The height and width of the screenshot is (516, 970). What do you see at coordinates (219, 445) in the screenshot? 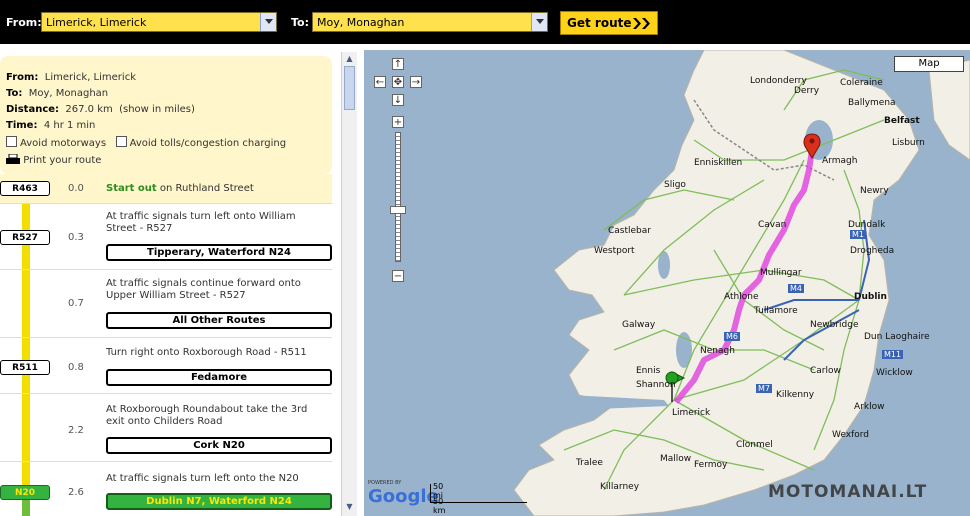
I see `direction-sign: Cork N20` at bounding box center [219, 445].